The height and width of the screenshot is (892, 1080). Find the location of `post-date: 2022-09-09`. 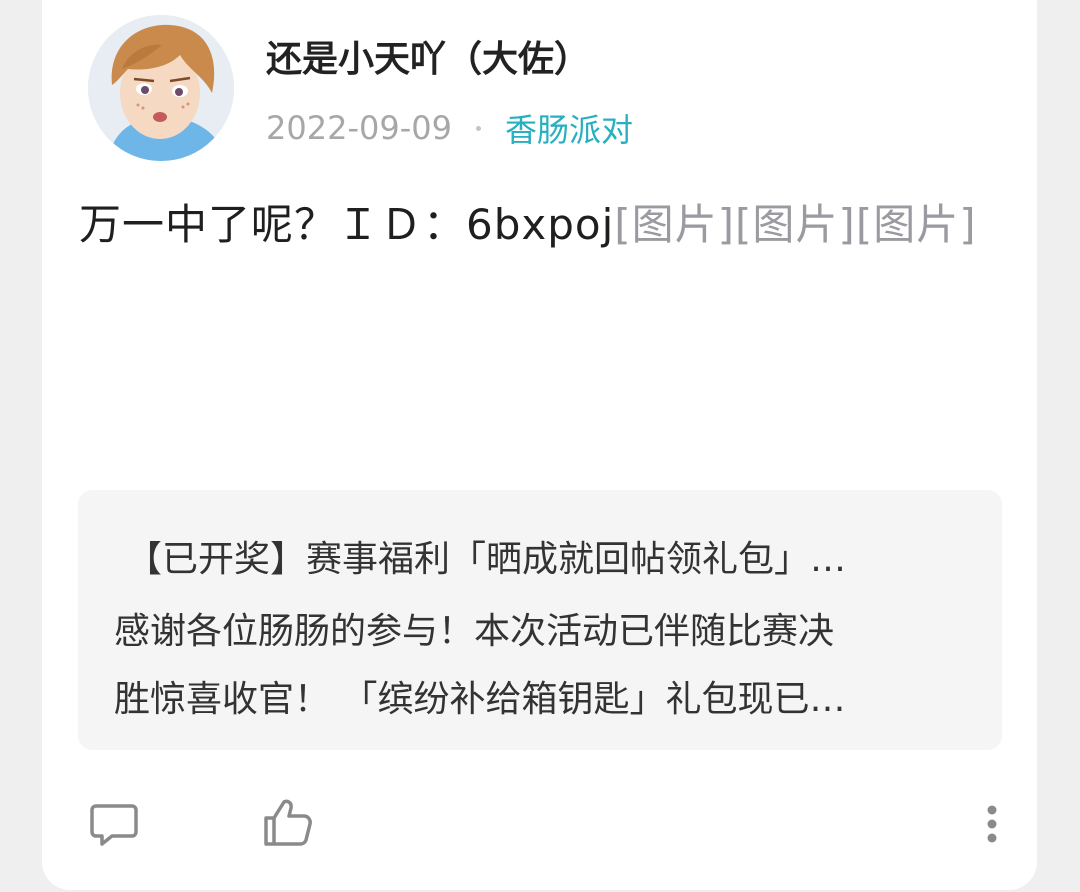

post-date: 2022-09-09 is located at coordinates (359, 128).